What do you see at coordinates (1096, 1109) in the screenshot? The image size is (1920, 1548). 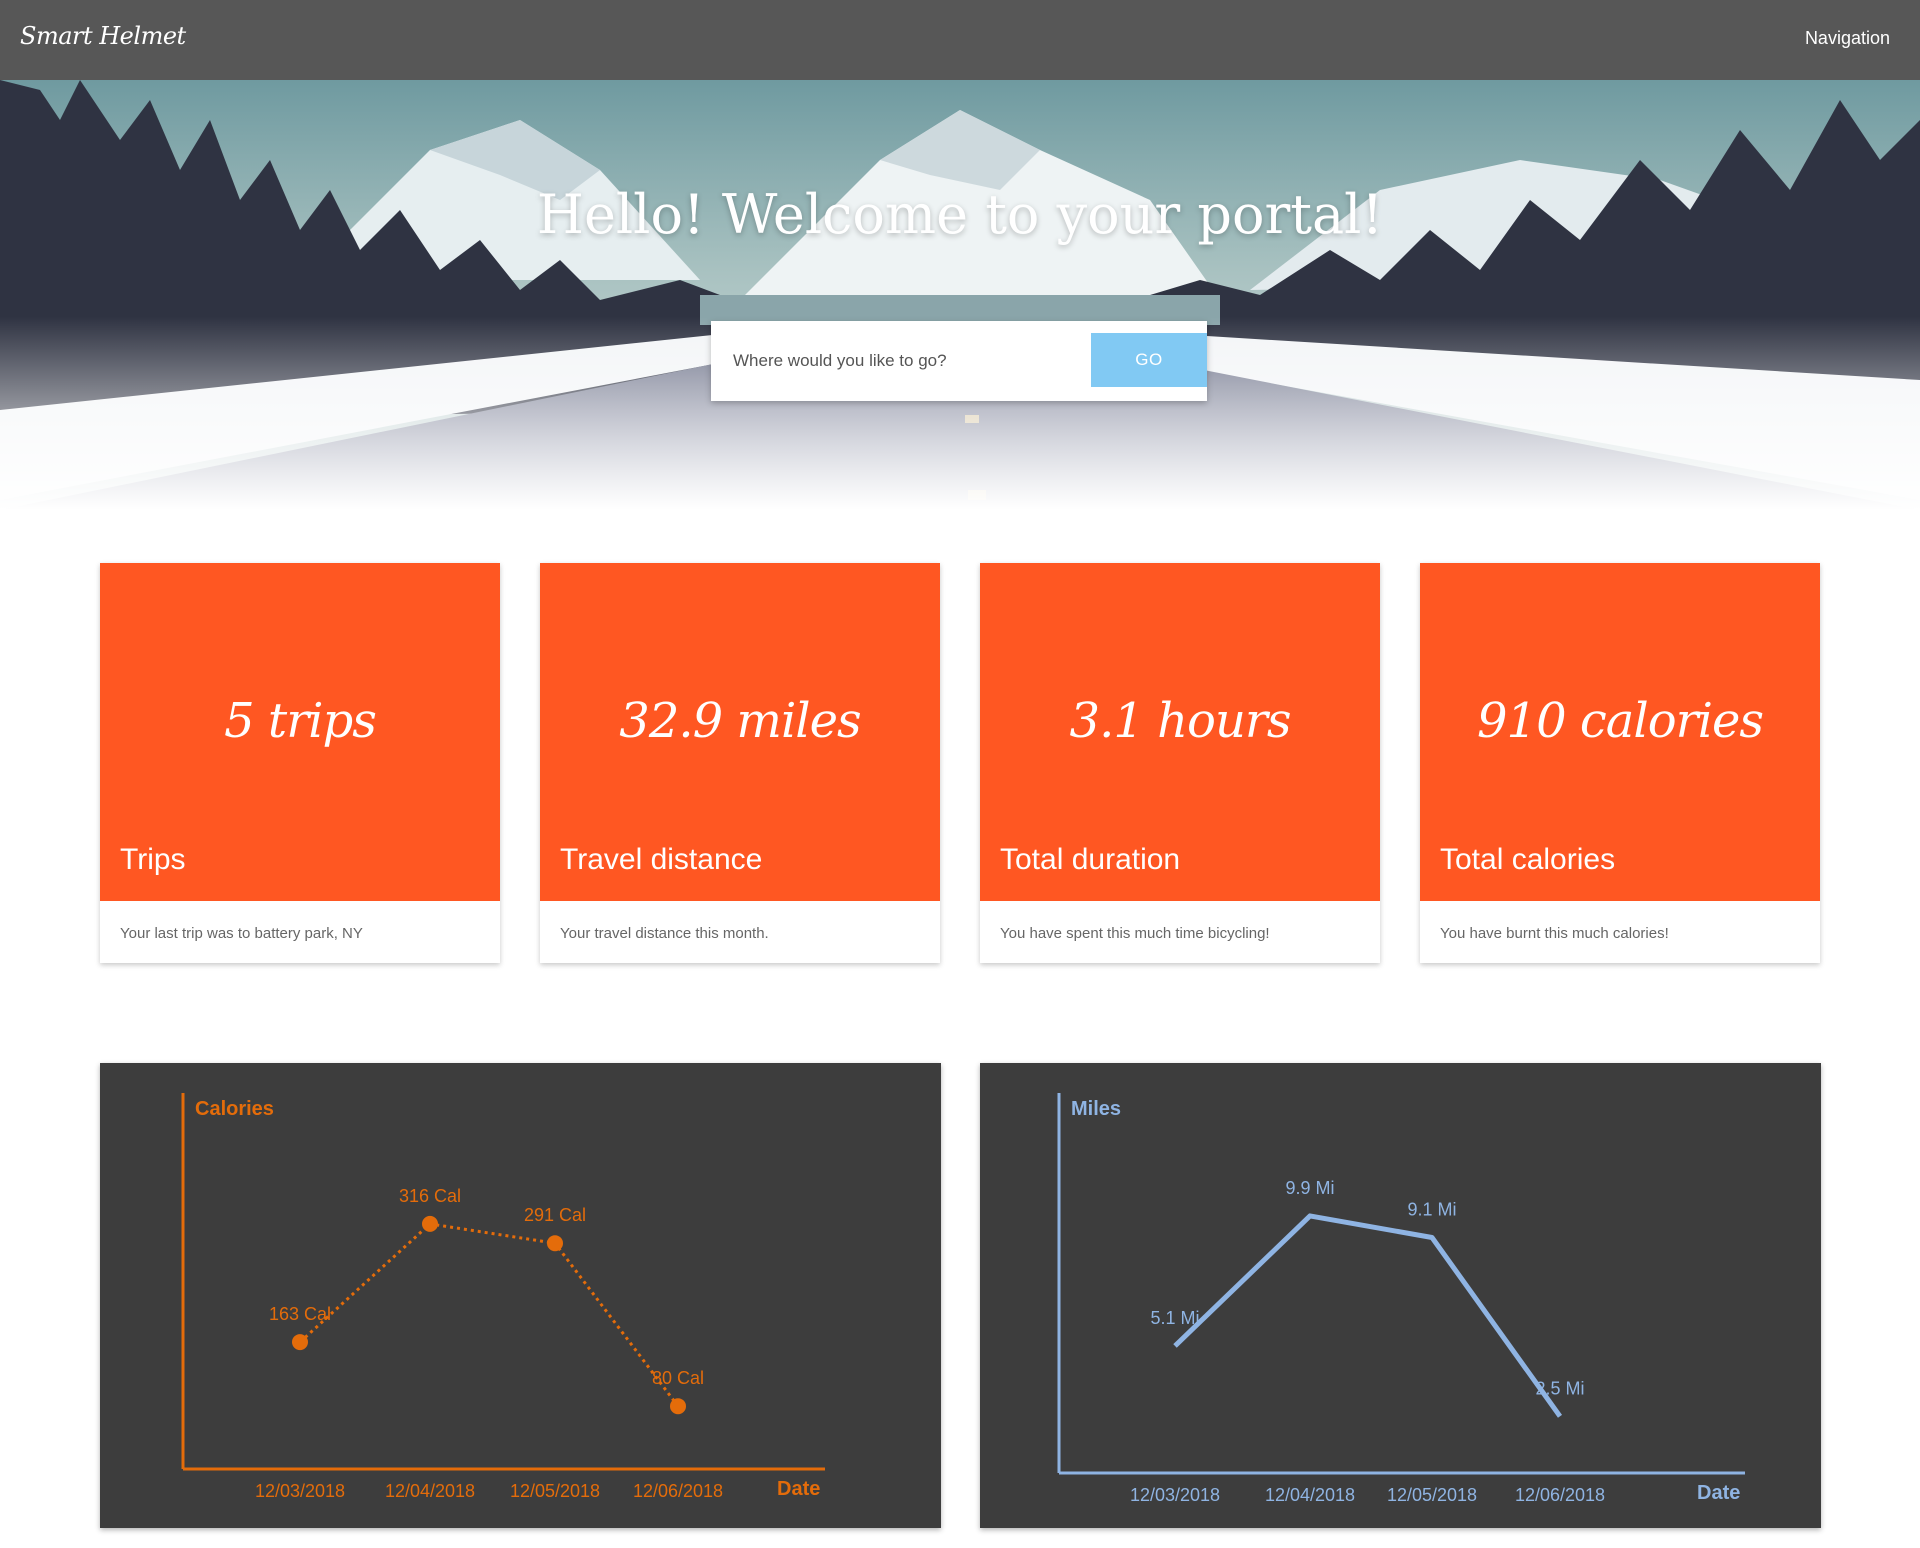 I see `y-axis-label: Miles` at bounding box center [1096, 1109].